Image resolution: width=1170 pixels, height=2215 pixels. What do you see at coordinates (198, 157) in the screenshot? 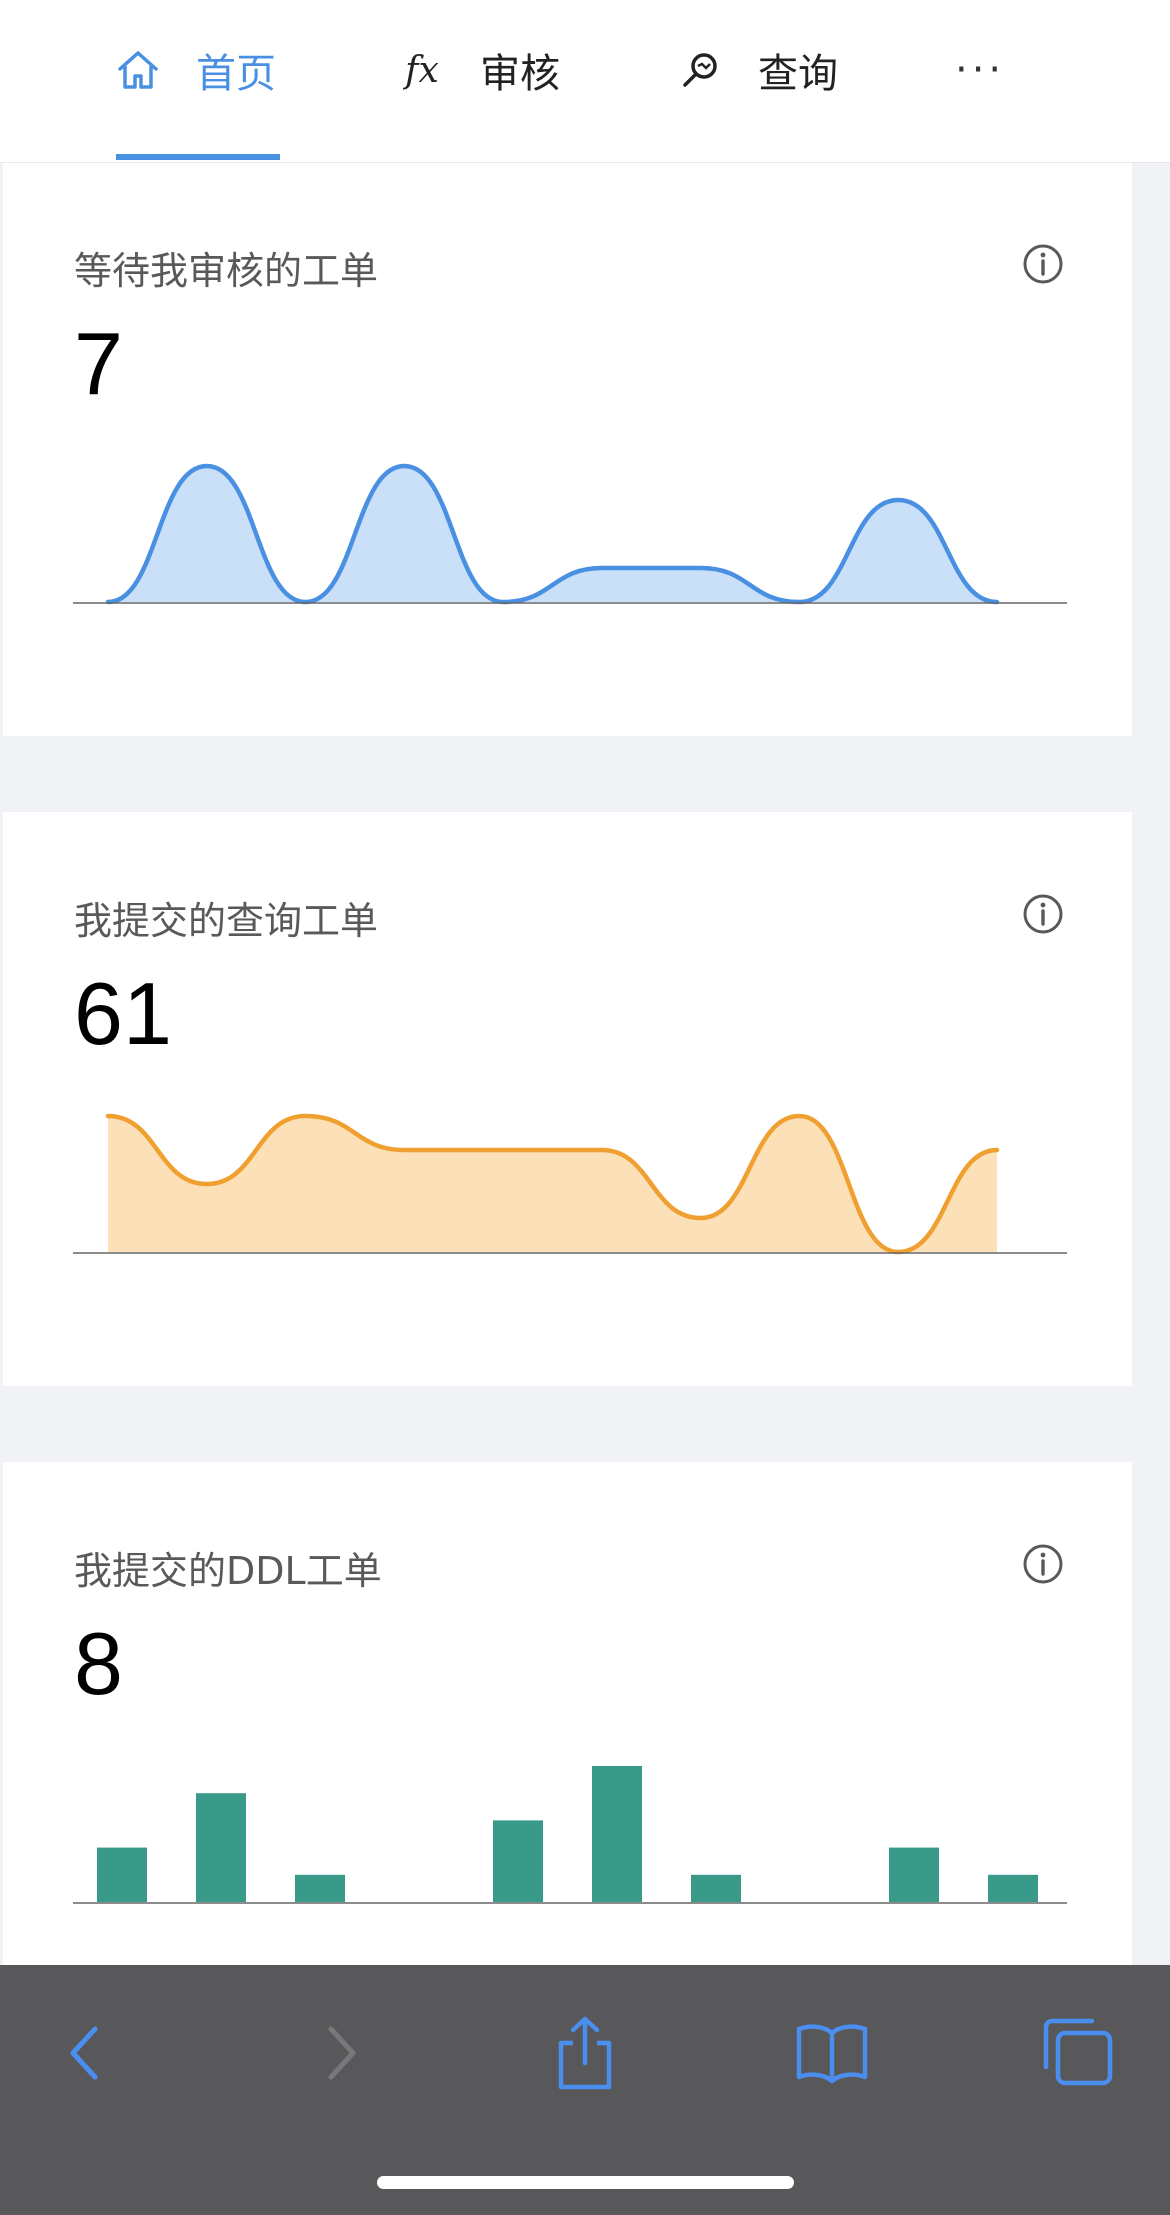
I see `active-tab-indicator` at bounding box center [198, 157].